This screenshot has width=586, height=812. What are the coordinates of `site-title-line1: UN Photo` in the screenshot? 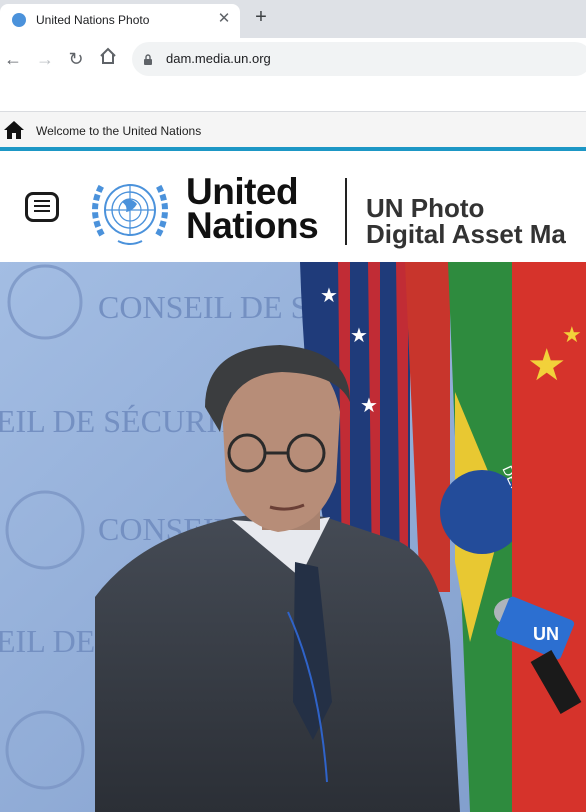 It's located at (425, 208).